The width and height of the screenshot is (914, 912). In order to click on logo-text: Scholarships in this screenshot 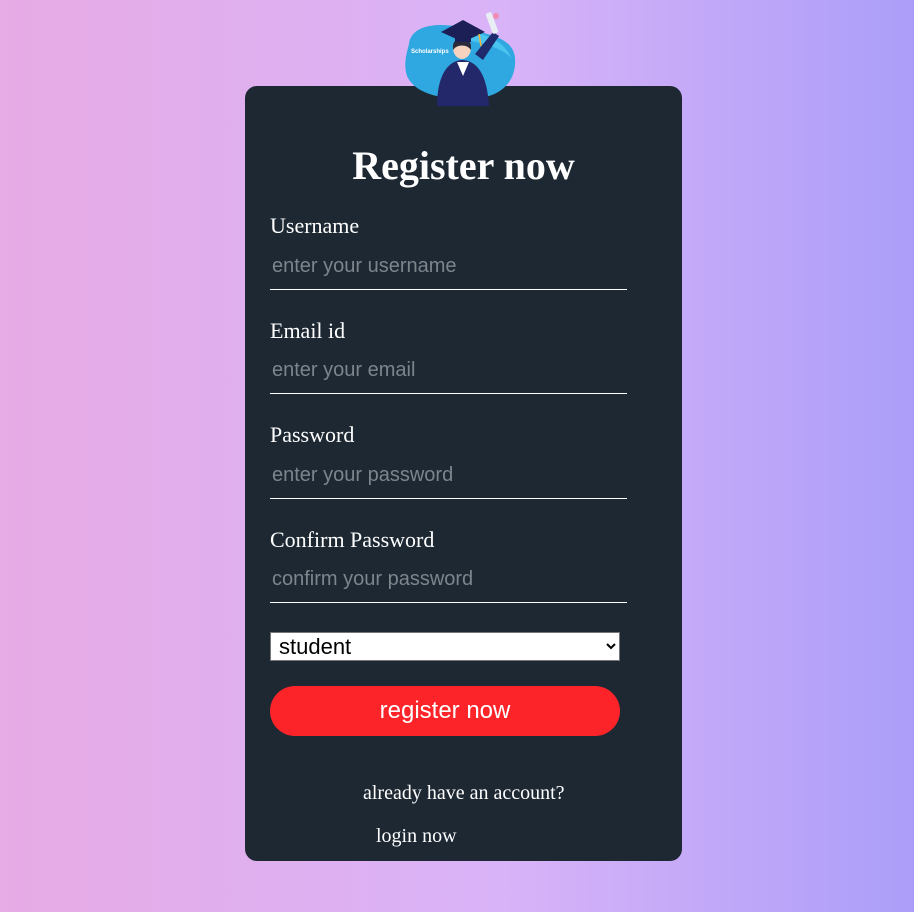, I will do `click(430, 52)`.